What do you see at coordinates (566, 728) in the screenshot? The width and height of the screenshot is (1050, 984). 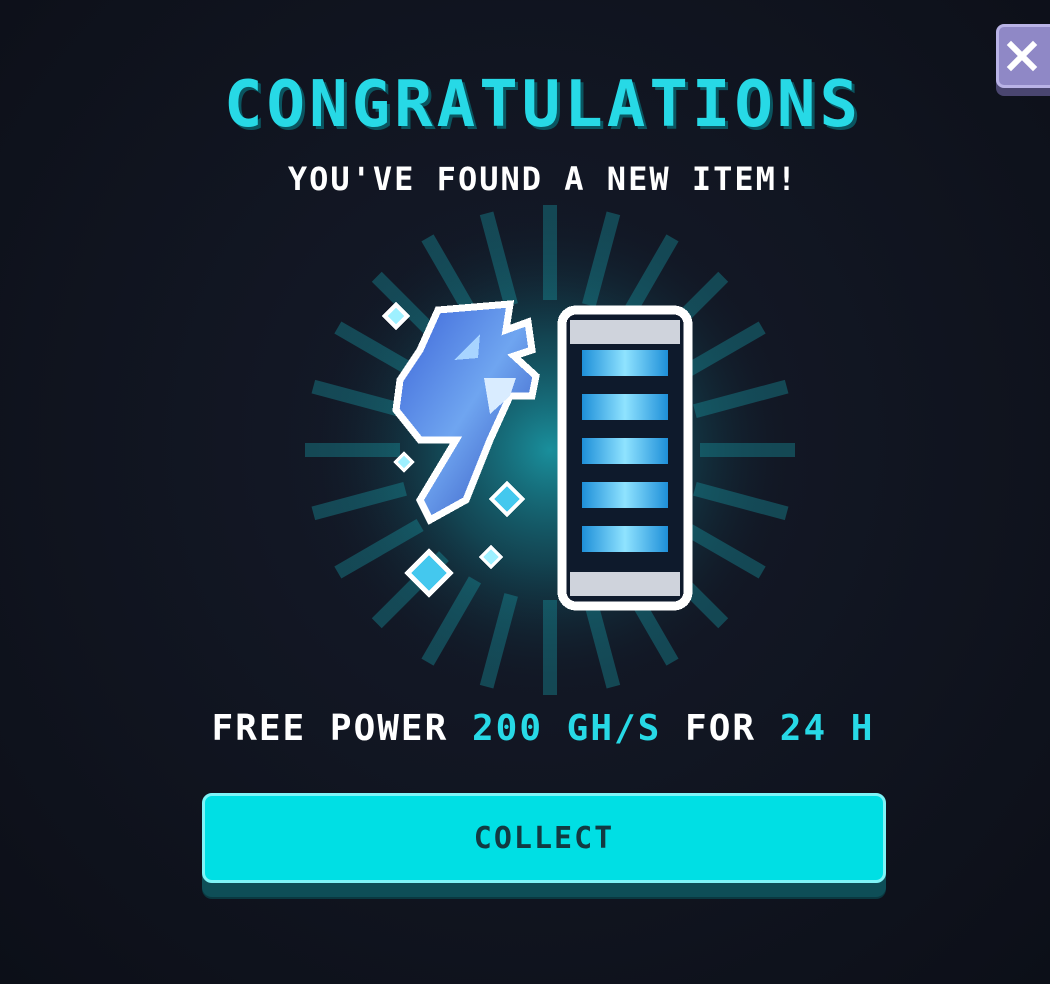 I see `reward-power-value: 200 Gh/s` at bounding box center [566, 728].